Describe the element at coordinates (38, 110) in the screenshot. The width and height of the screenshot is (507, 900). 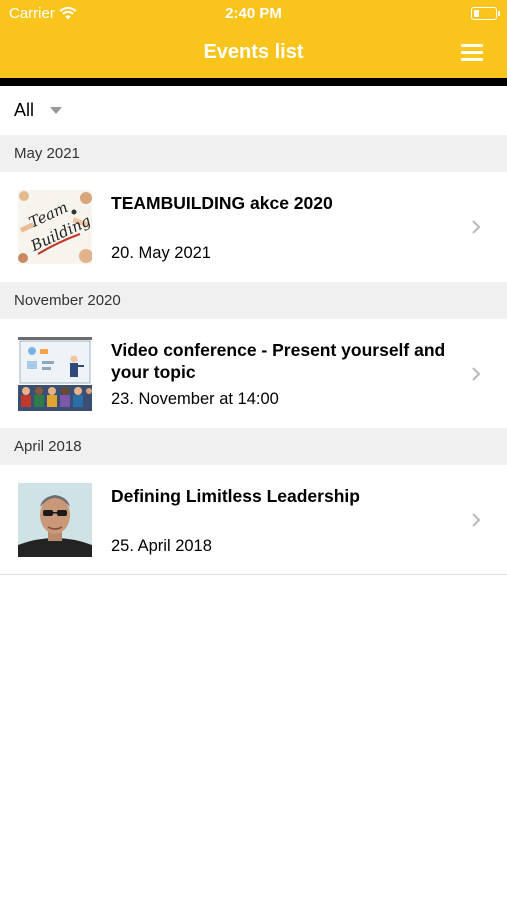
I see `filter-dropdown: All` at that location.